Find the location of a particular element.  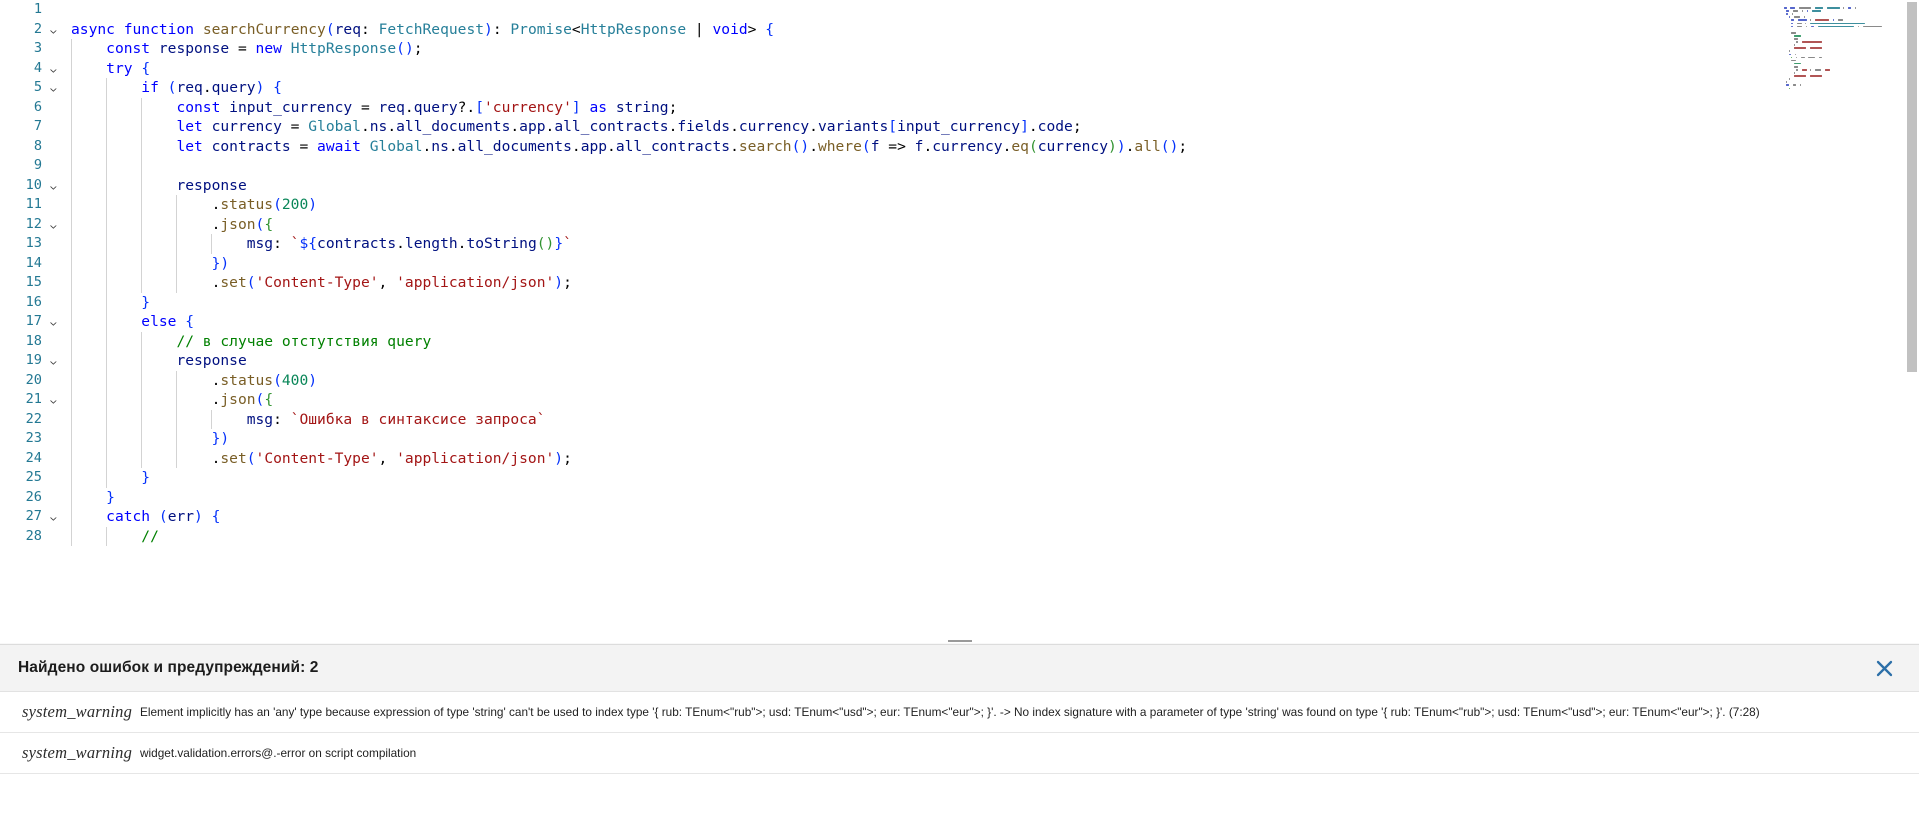

code-text: msg: `Ошибка в синтаксисе запроса` is located at coordinates (991, 419).